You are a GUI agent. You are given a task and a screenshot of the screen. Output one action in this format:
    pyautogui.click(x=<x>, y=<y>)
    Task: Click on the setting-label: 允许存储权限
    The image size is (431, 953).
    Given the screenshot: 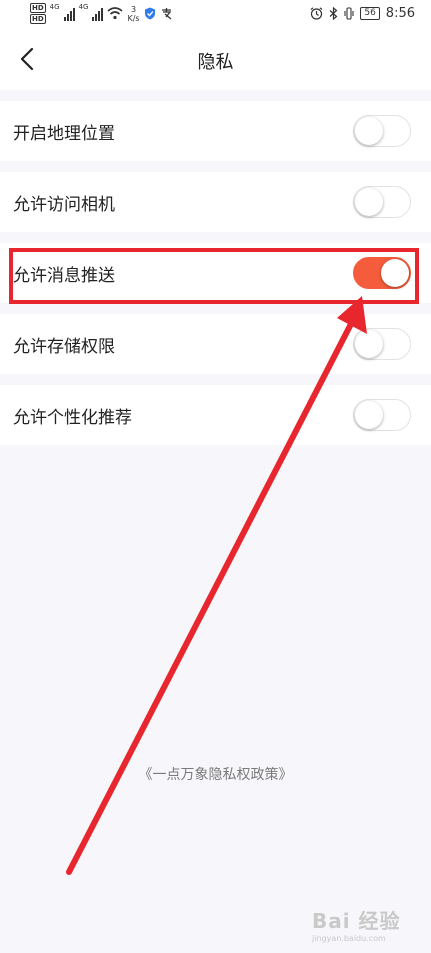 What is the action you would take?
    pyautogui.click(x=64, y=347)
    